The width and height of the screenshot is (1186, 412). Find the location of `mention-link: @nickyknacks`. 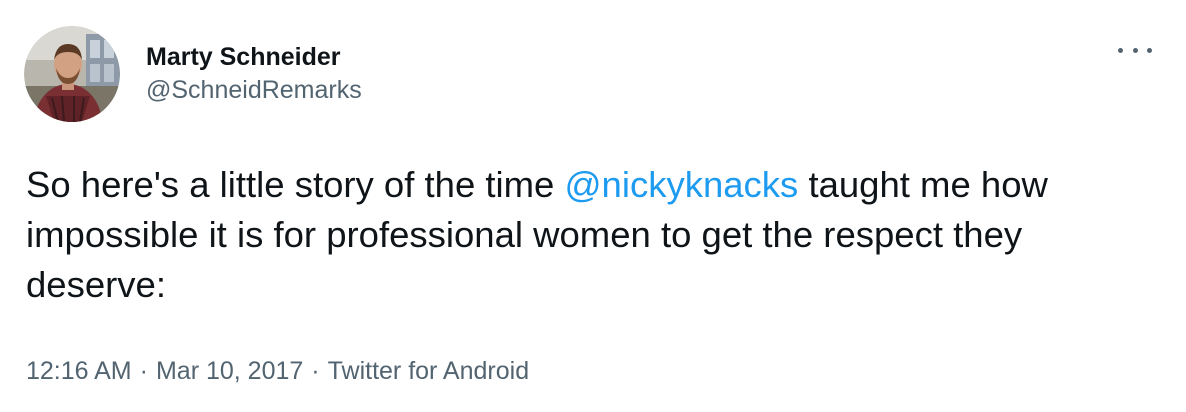

mention-link: @nickyknacks is located at coordinates (681, 184).